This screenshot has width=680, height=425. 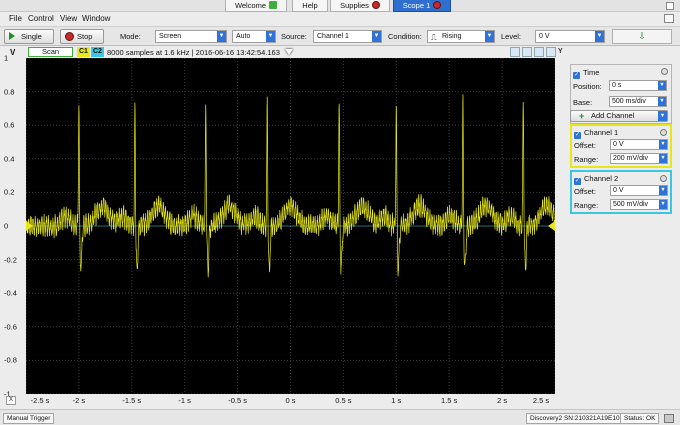 What do you see at coordinates (79, 400) in the screenshot?
I see `x-tick-label: -2 s` at bounding box center [79, 400].